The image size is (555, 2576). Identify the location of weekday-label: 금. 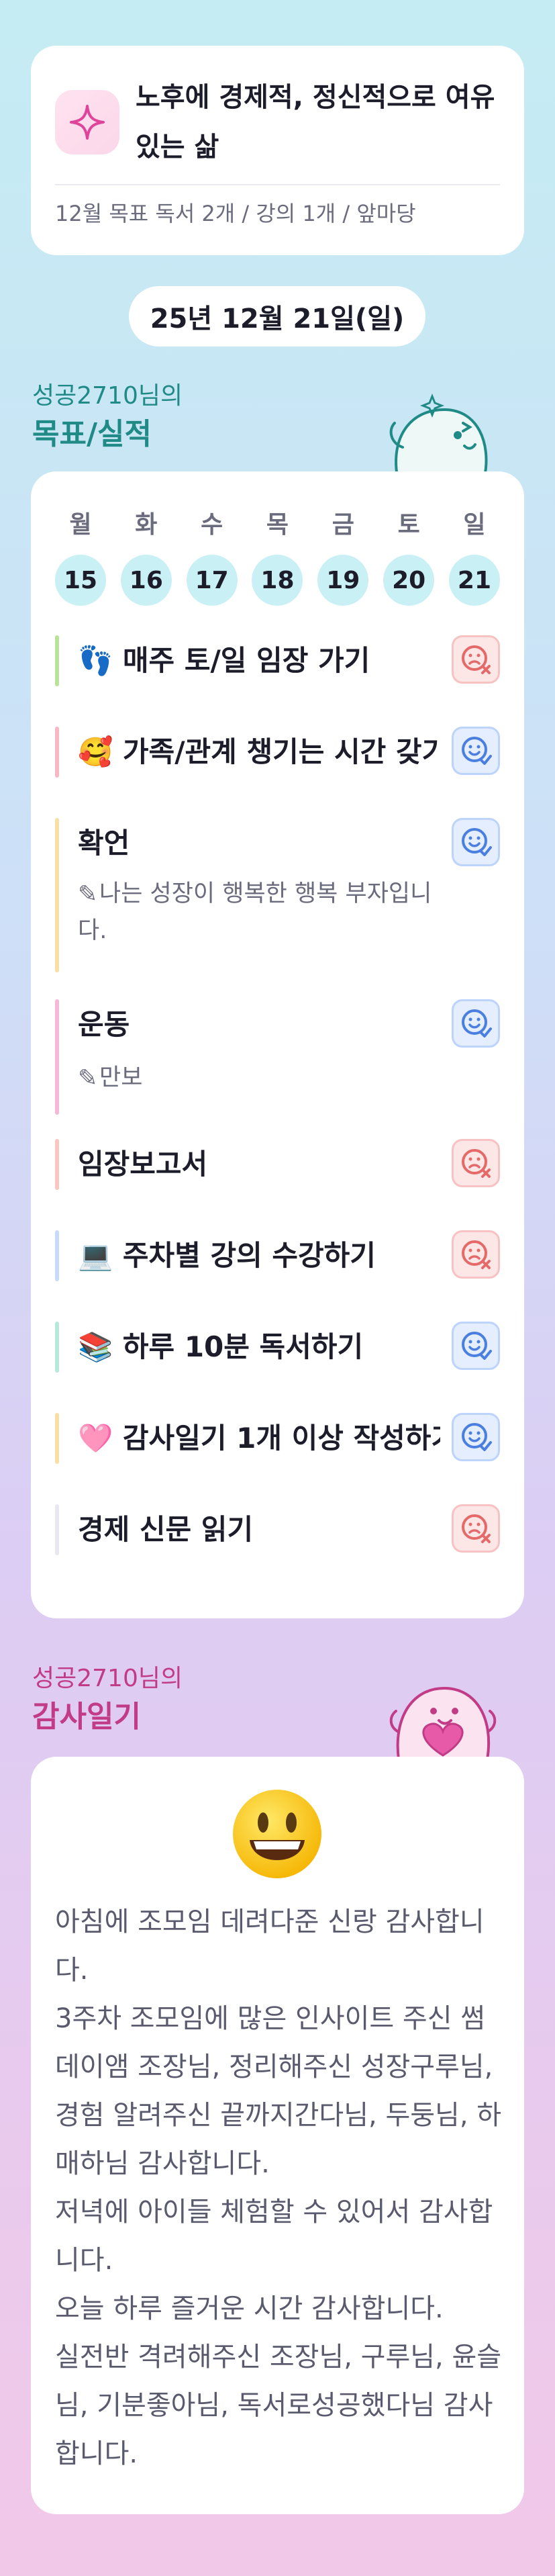
(343, 525).